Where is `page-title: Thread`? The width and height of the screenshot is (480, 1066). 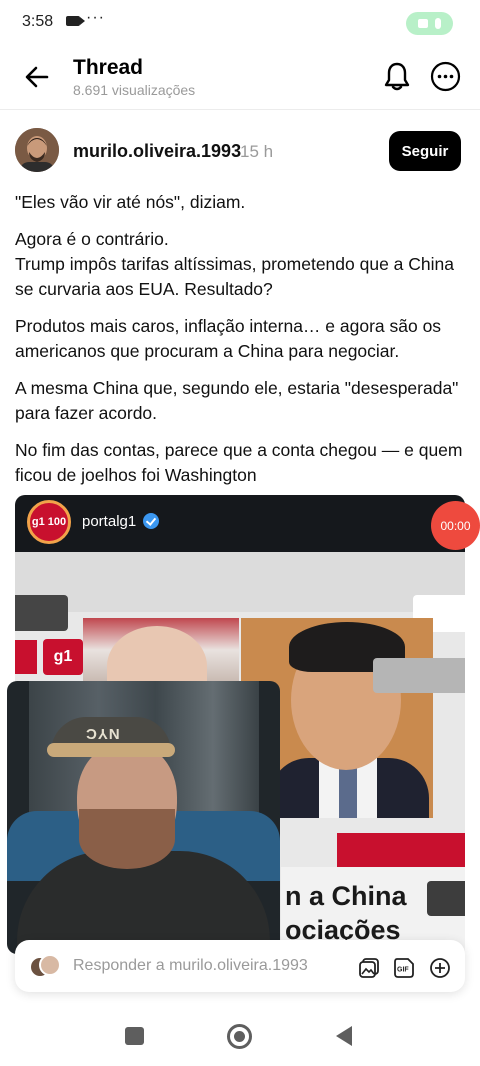 page-title: Thread is located at coordinates (108, 67).